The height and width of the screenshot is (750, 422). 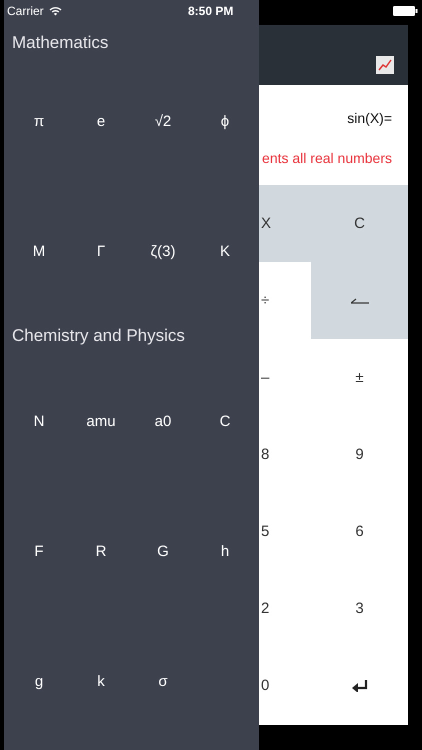 What do you see at coordinates (225, 421) in the screenshot?
I see `constant-button: C` at bounding box center [225, 421].